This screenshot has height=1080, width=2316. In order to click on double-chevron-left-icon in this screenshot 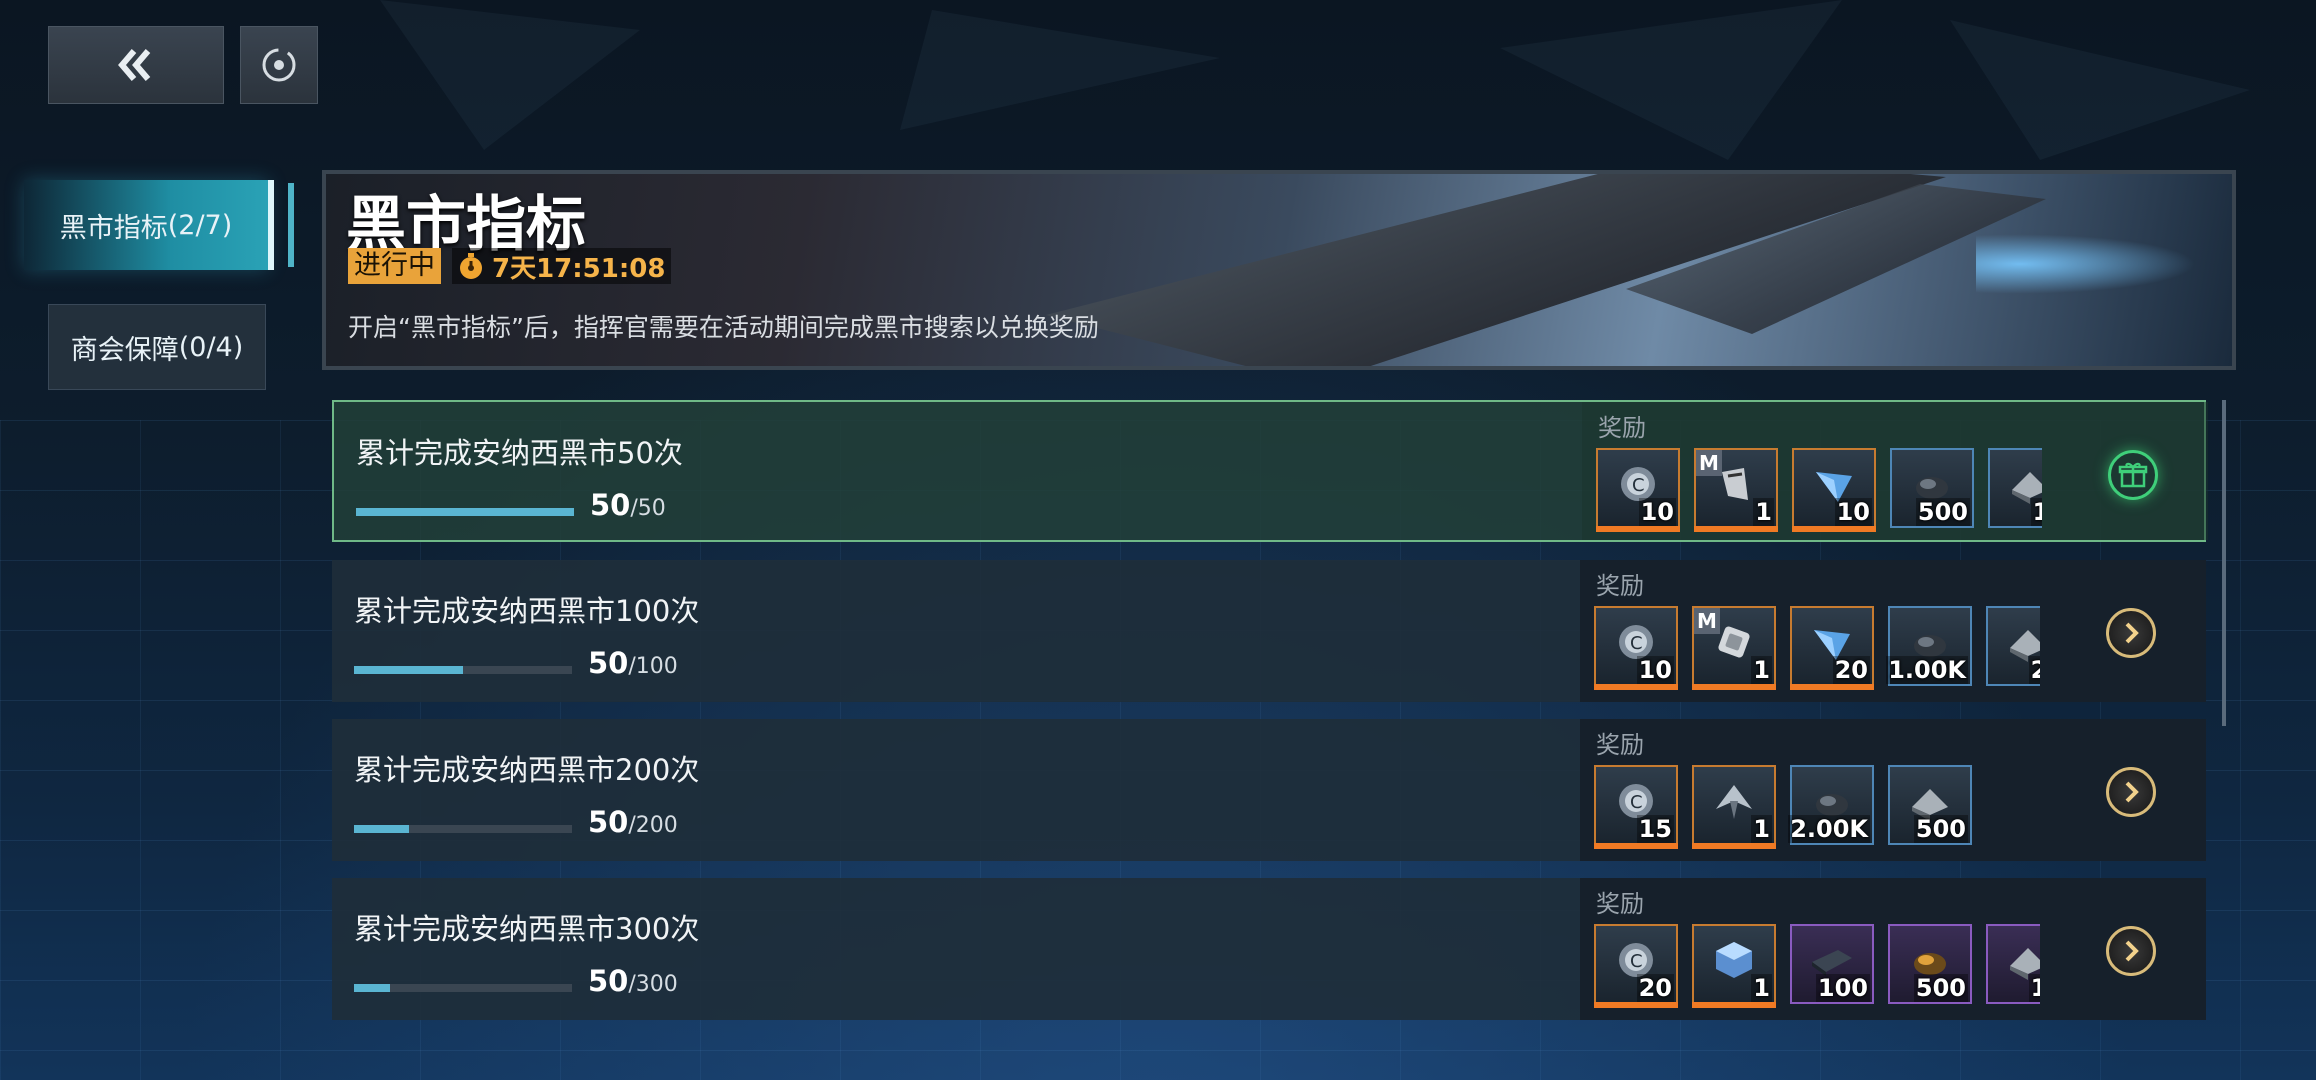, I will do `click(134, 65)`.